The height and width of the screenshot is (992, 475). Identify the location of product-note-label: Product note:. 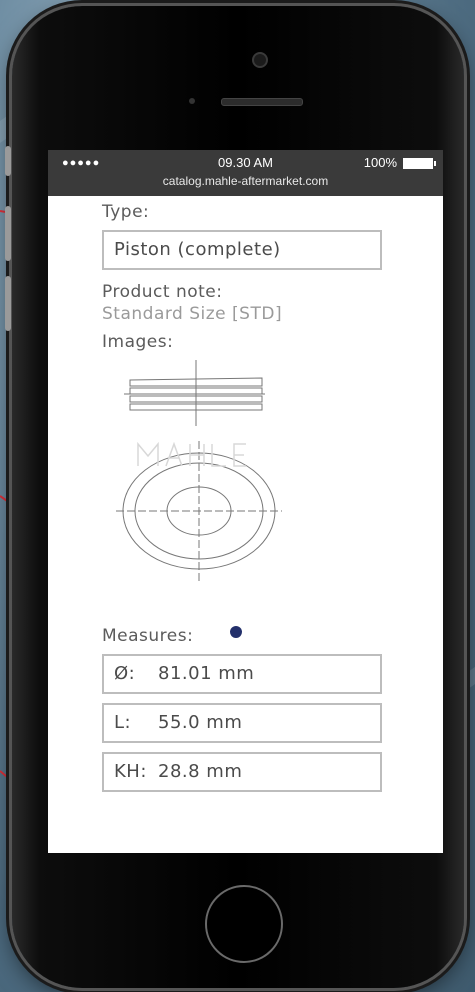
(162, 292).